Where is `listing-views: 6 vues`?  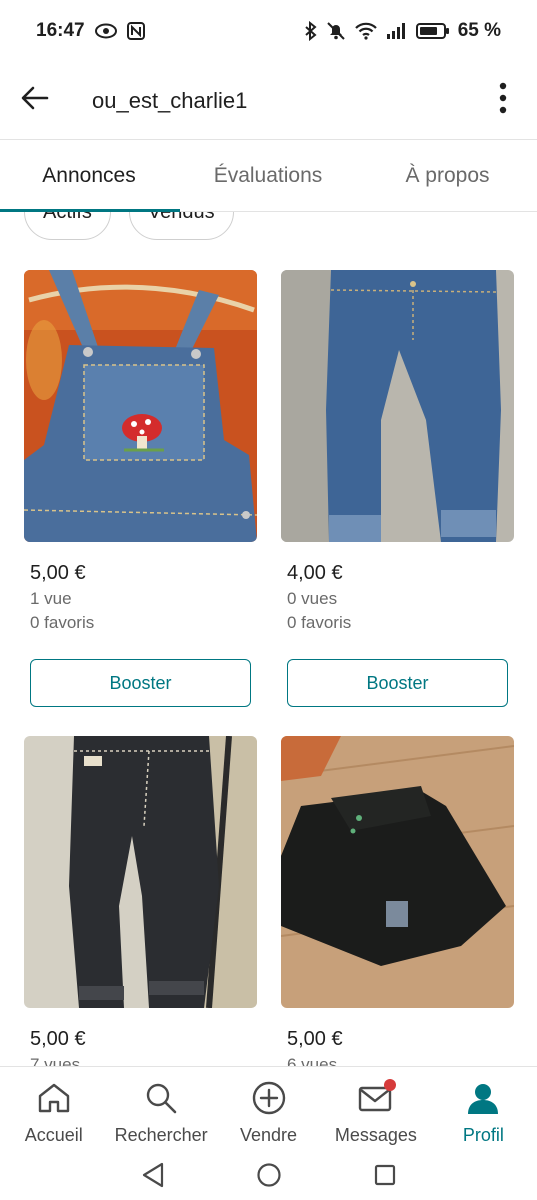
listing-views: 6 vues is located at coordinates (312, 1060).